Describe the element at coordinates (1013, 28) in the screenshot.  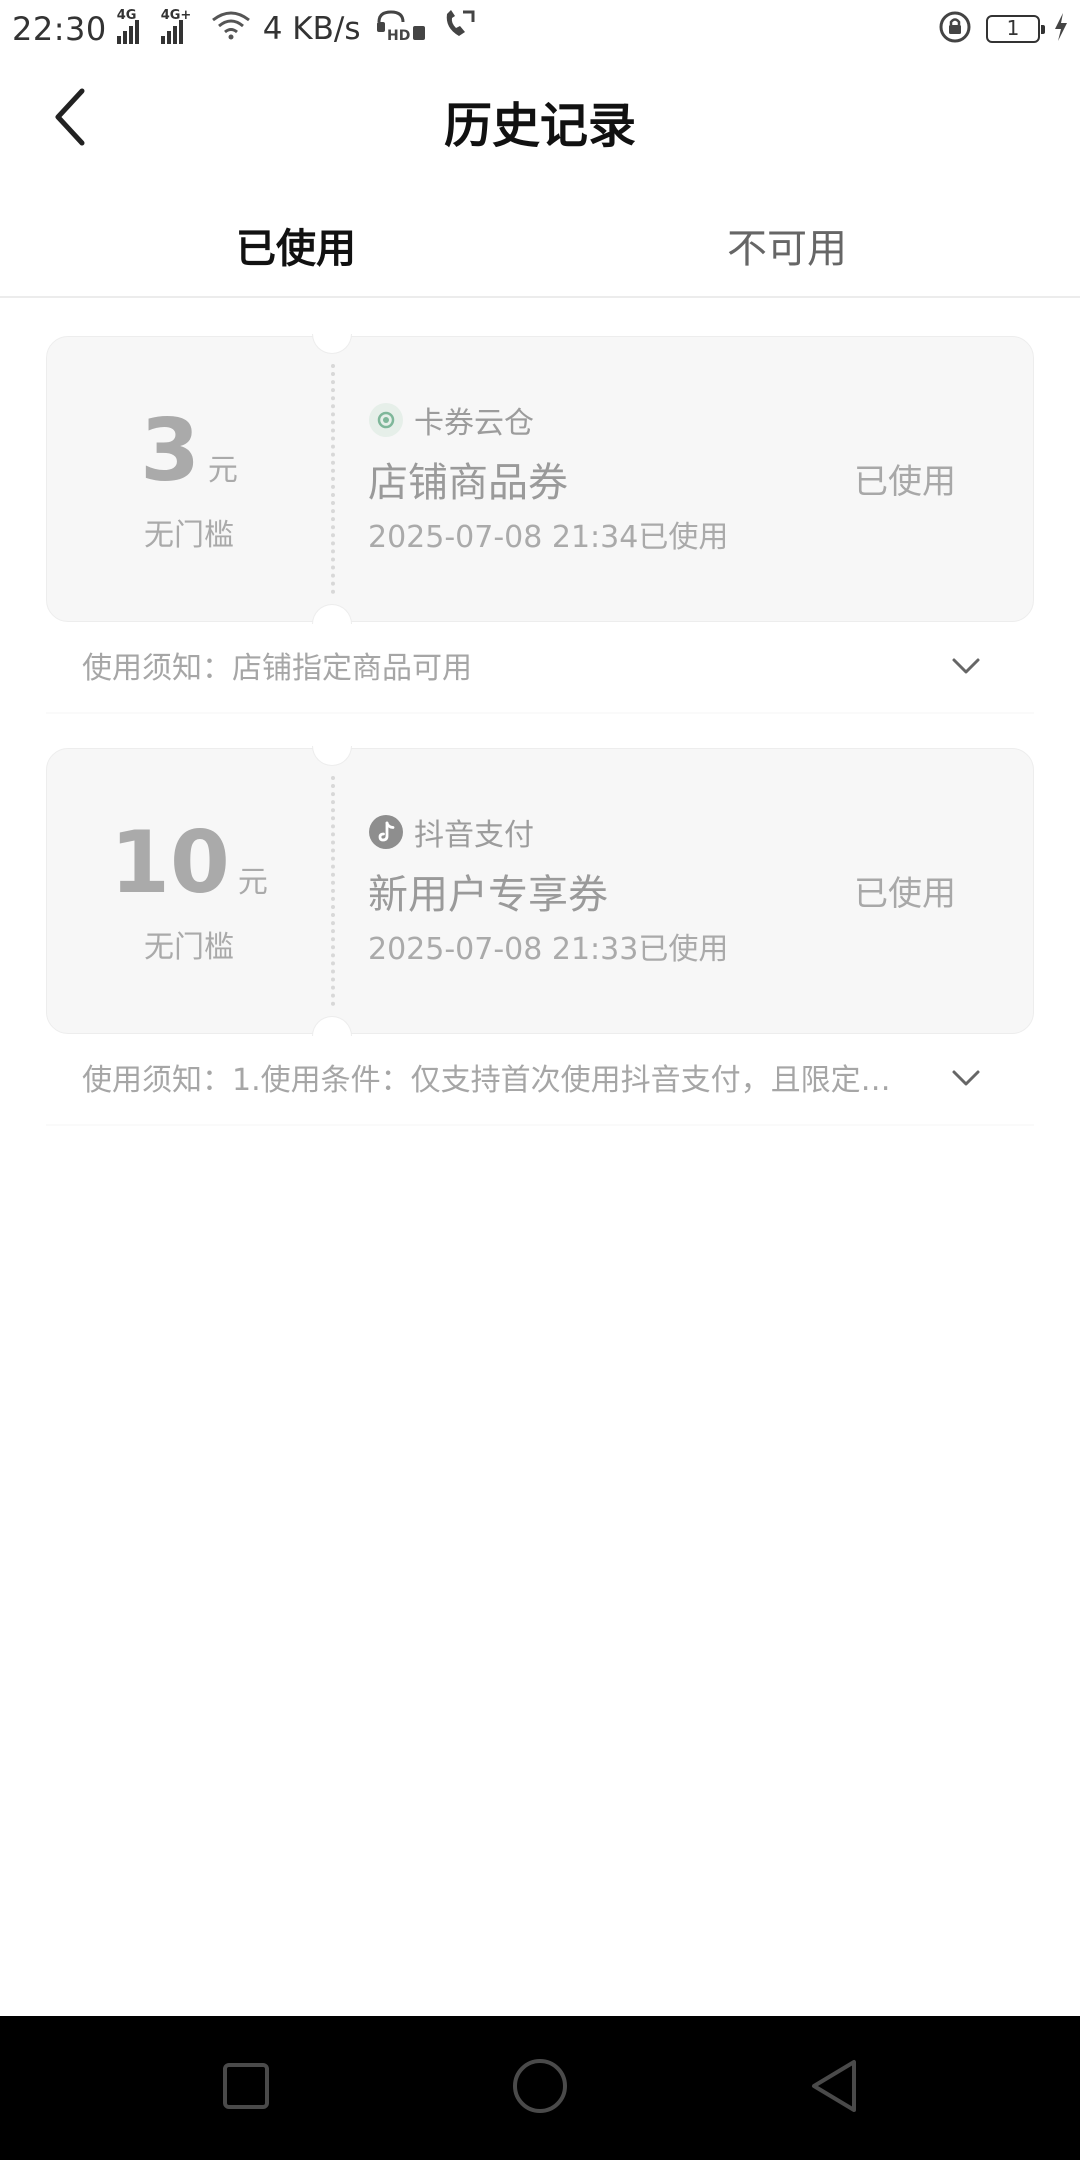
I see `battery-level: 1` at that location.